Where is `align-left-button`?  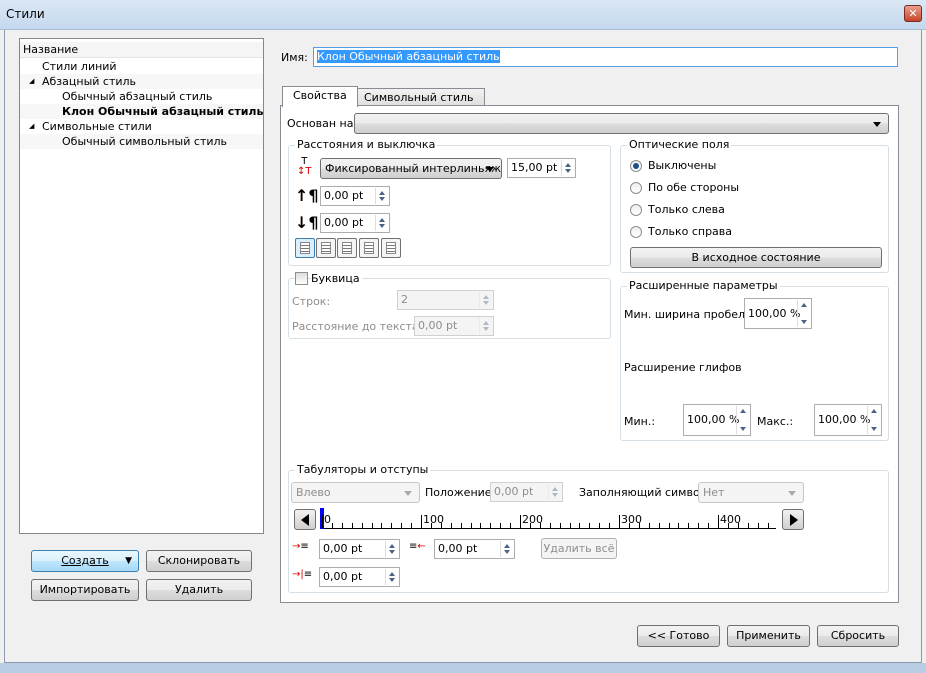 align-left-button is located at coordinates (305, 248).